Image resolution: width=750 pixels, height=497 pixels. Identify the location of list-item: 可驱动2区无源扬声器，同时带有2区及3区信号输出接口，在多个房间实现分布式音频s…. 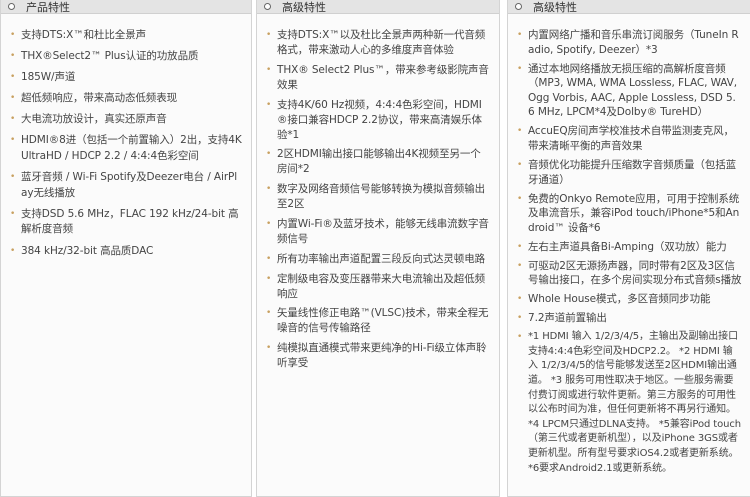
(629, 273).